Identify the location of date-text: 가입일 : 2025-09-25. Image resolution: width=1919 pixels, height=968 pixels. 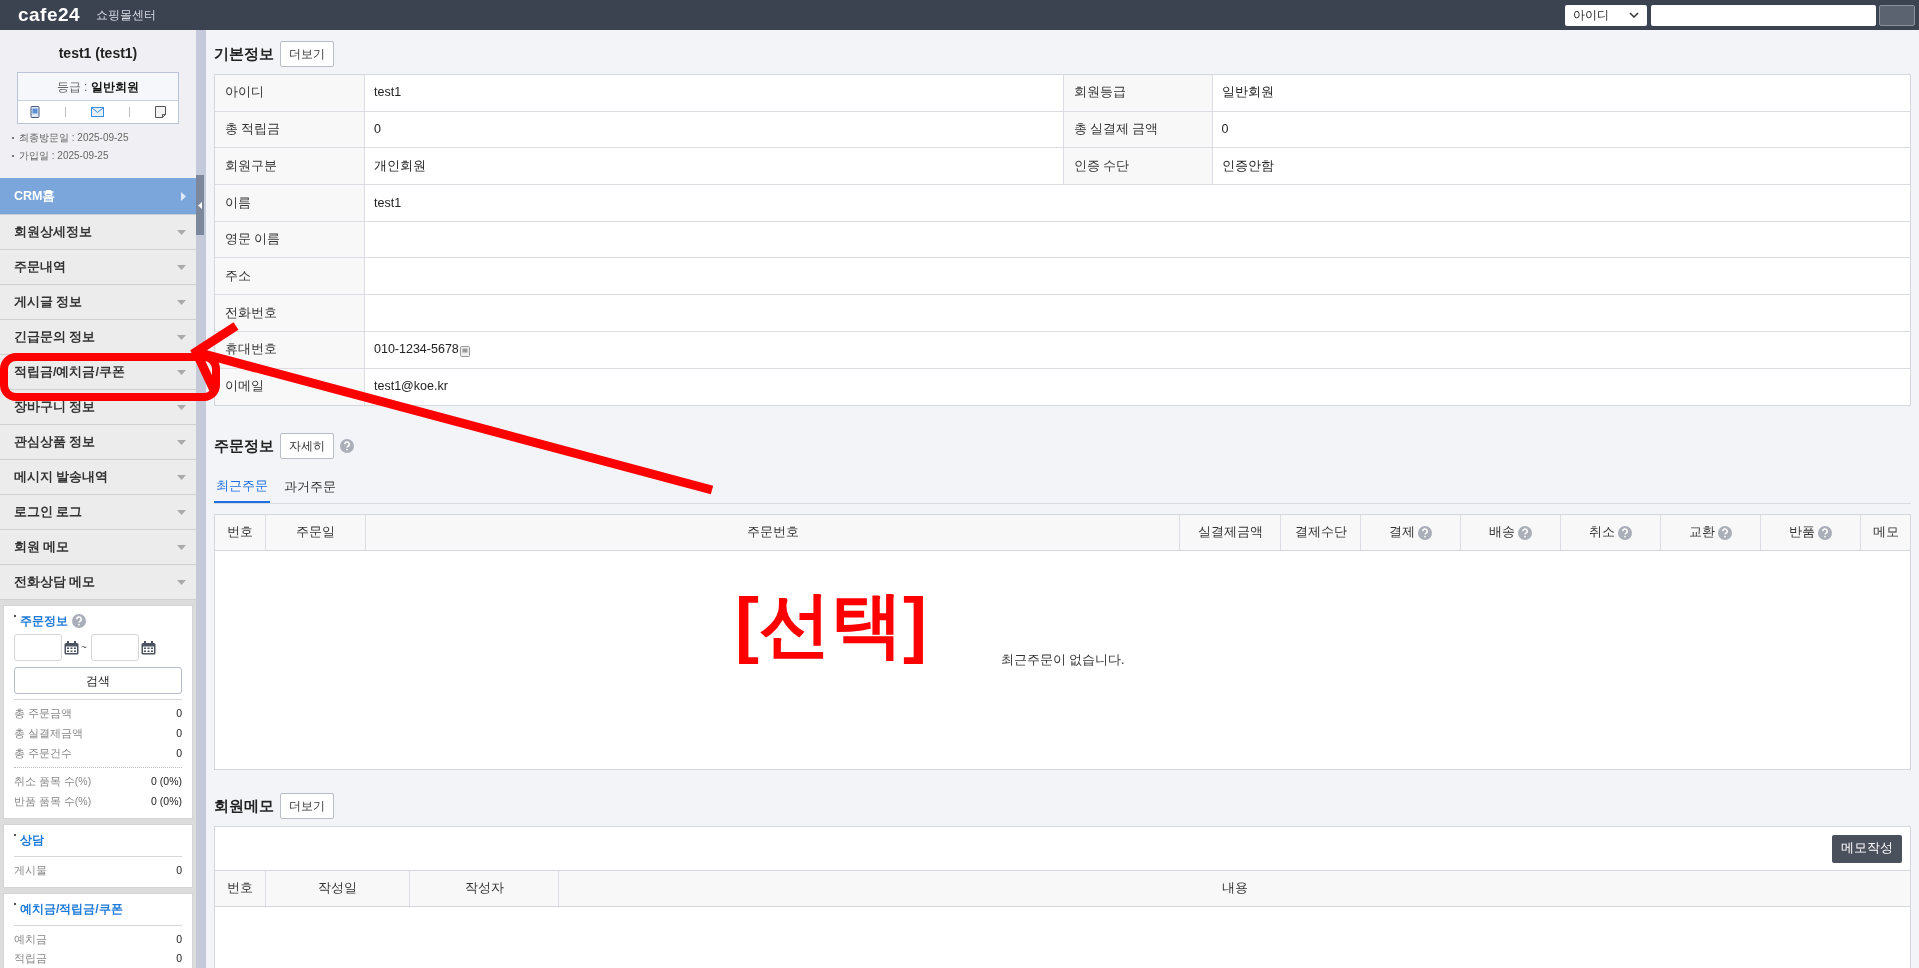
(64, 156).